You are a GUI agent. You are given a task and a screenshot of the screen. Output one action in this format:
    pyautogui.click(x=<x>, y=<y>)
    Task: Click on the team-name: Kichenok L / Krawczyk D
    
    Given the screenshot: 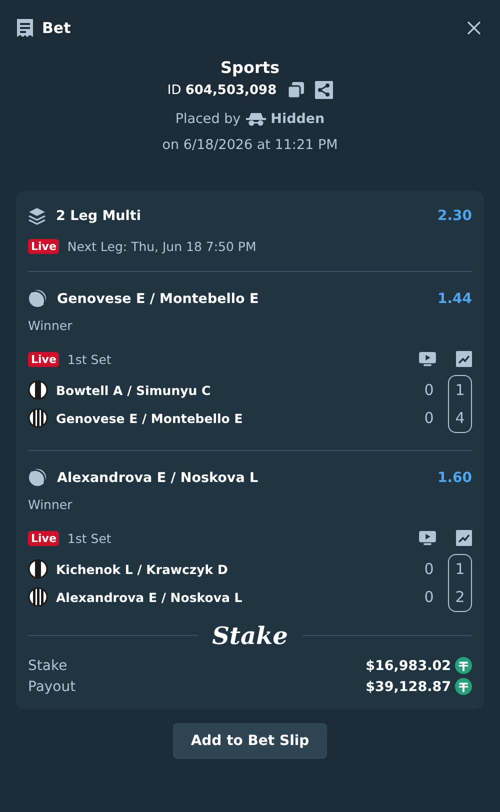 What is the action you would take?
    pyautogui.click(x=142, y=569)
    